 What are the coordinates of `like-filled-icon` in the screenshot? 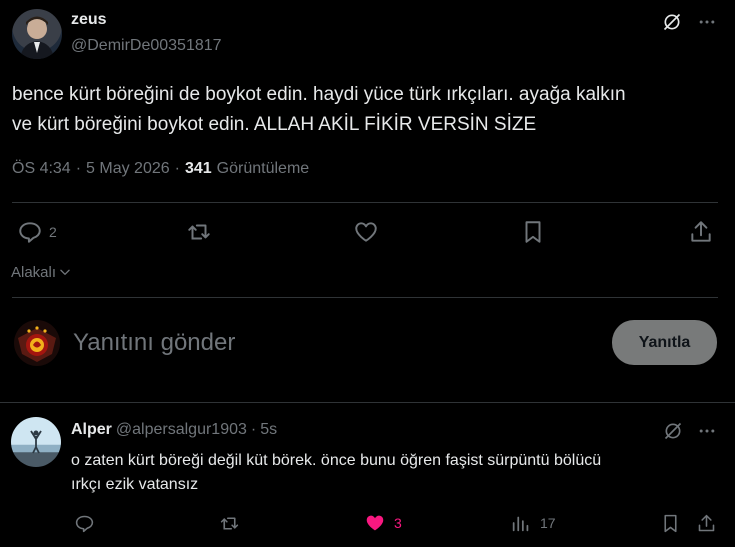 It's located at (375, 523).